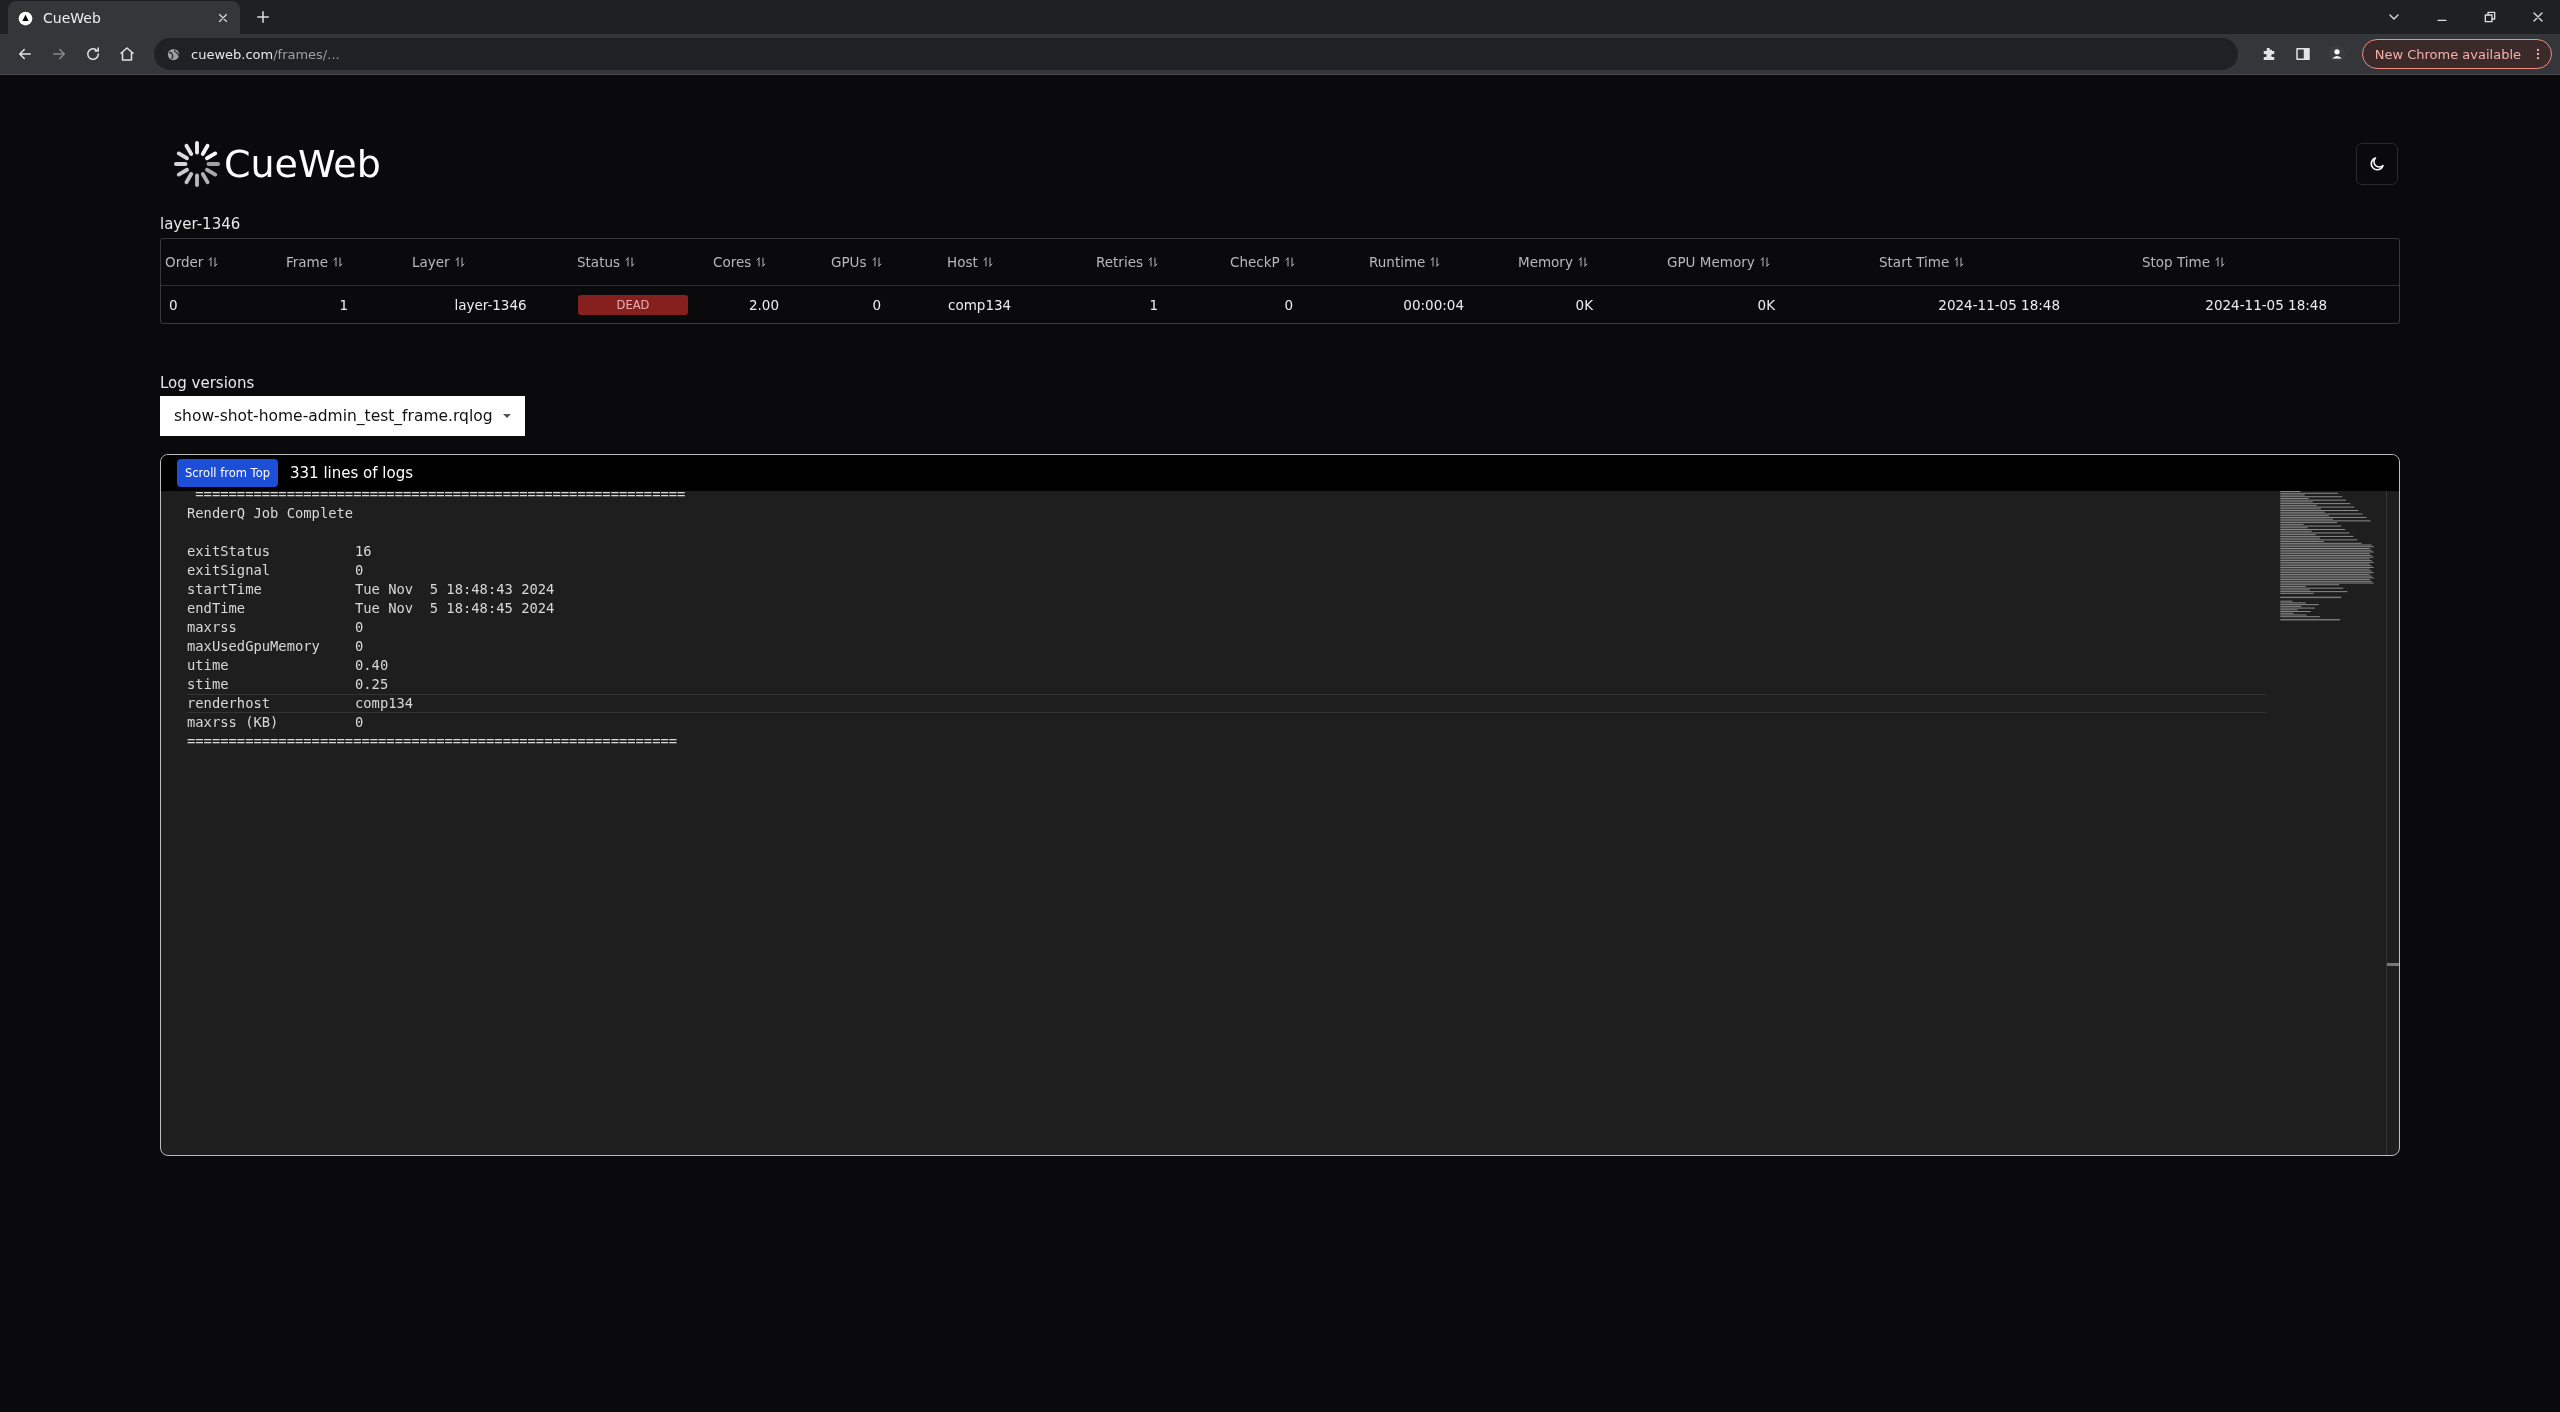 This screenshot has height=1412, width=2560. What do you see at coordinates (490, 262) in the screenshot?
I see `column-header: Layer` at bounding box center [490, 262].